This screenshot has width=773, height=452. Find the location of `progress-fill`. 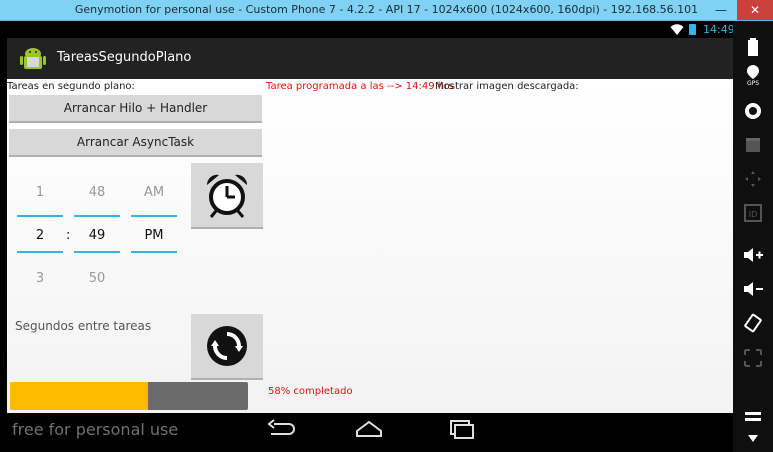

progress-fill is located at coordinates (79, 396).